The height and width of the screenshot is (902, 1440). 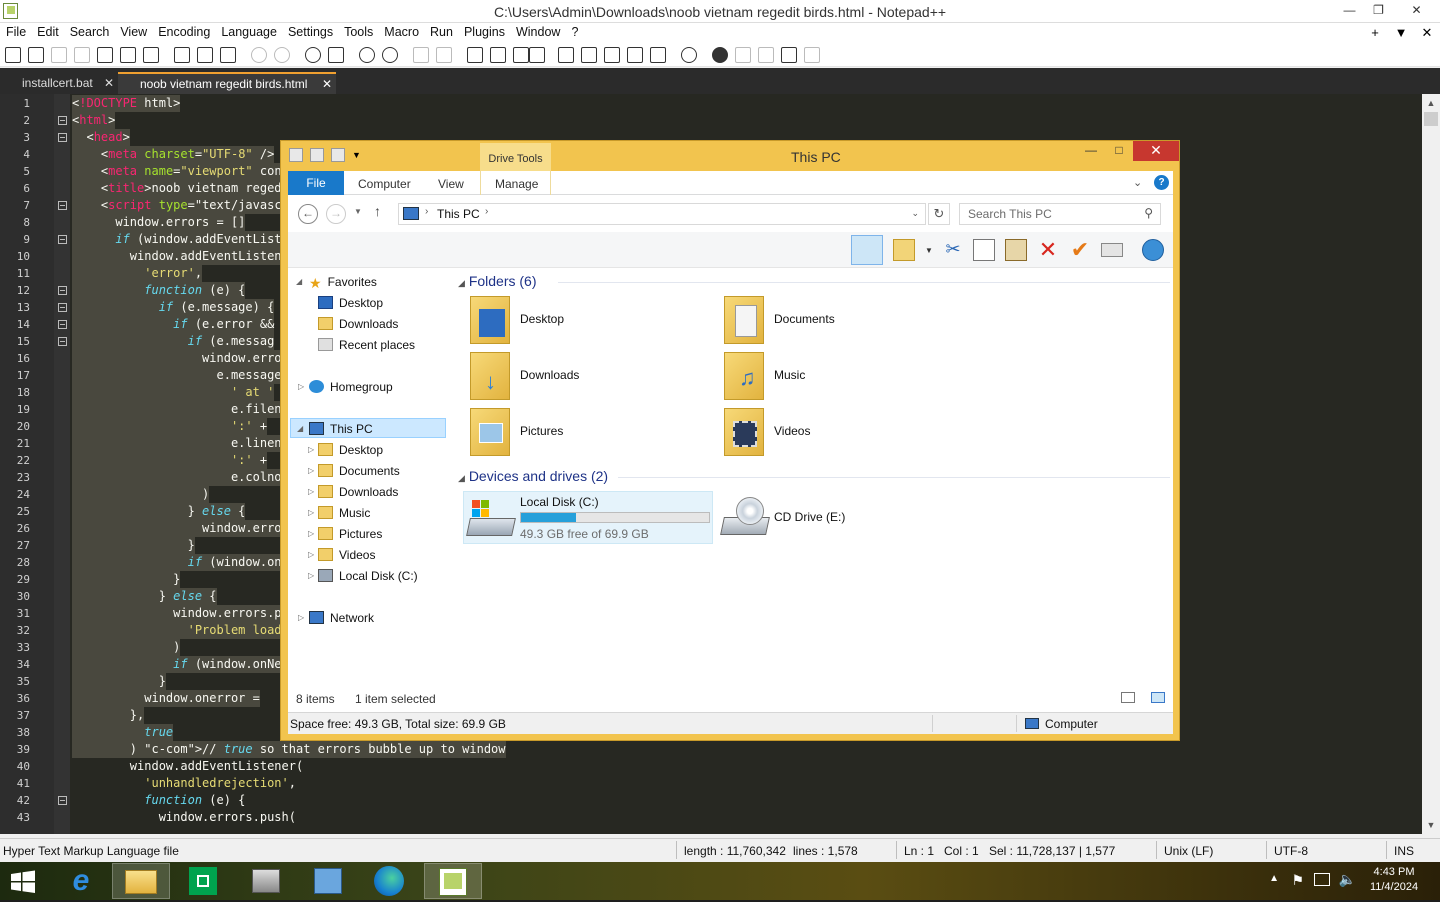 What do you see at coordinates (789, 55) in the screenshot?
I see `run-macro-multiple-icon` at bounding box center [789, 55].